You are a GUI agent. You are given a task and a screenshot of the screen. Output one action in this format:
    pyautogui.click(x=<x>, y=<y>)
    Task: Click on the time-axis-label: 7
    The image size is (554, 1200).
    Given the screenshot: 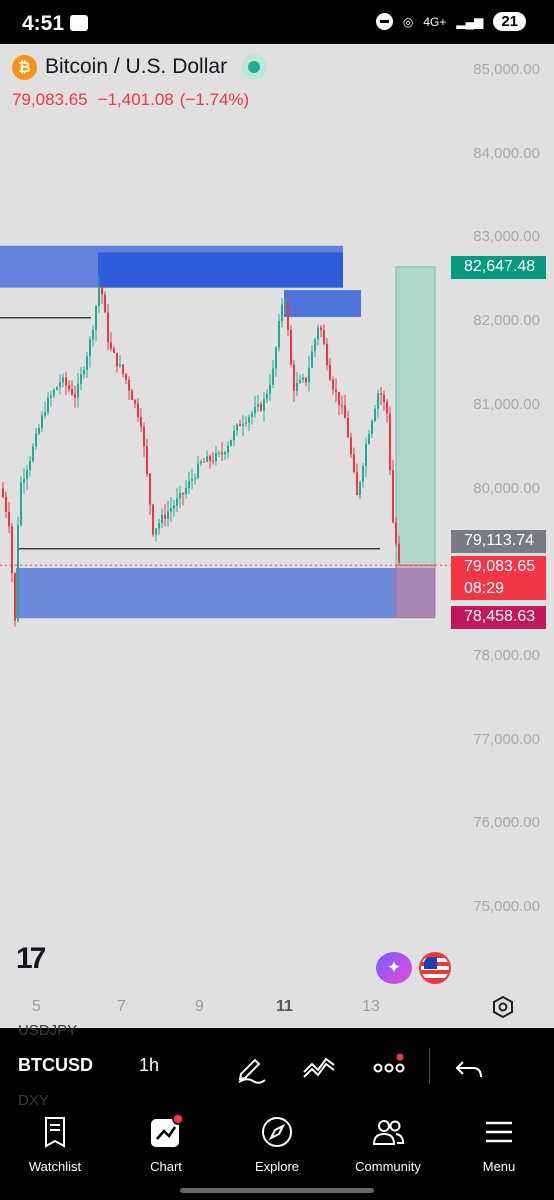 What is the action you would take?
    pyautogui.click(x=121, y=1006)
    